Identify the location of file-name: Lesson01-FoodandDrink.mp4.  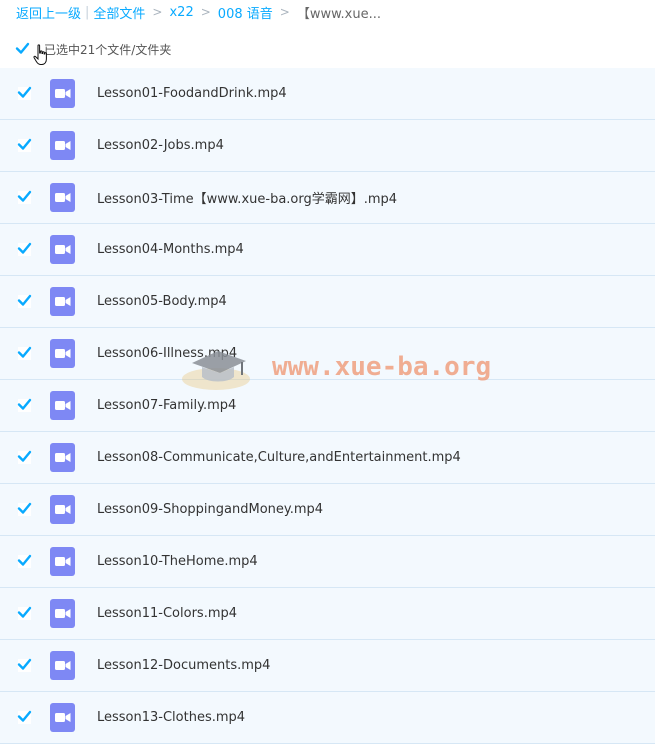
(192, 93).